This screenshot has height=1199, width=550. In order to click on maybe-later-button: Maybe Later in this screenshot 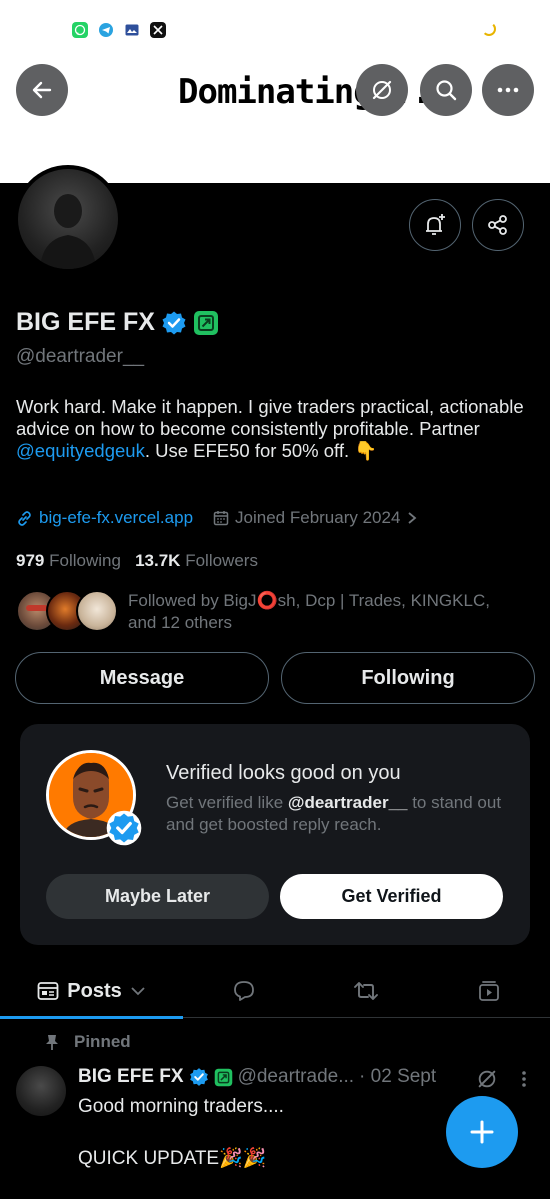, I will do `click(157, 896)`.